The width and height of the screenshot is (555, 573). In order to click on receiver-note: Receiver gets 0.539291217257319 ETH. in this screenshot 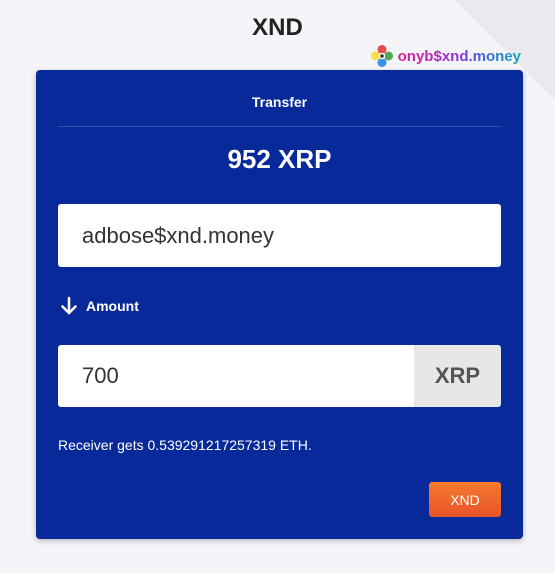, I will do `click(185, 445)`.